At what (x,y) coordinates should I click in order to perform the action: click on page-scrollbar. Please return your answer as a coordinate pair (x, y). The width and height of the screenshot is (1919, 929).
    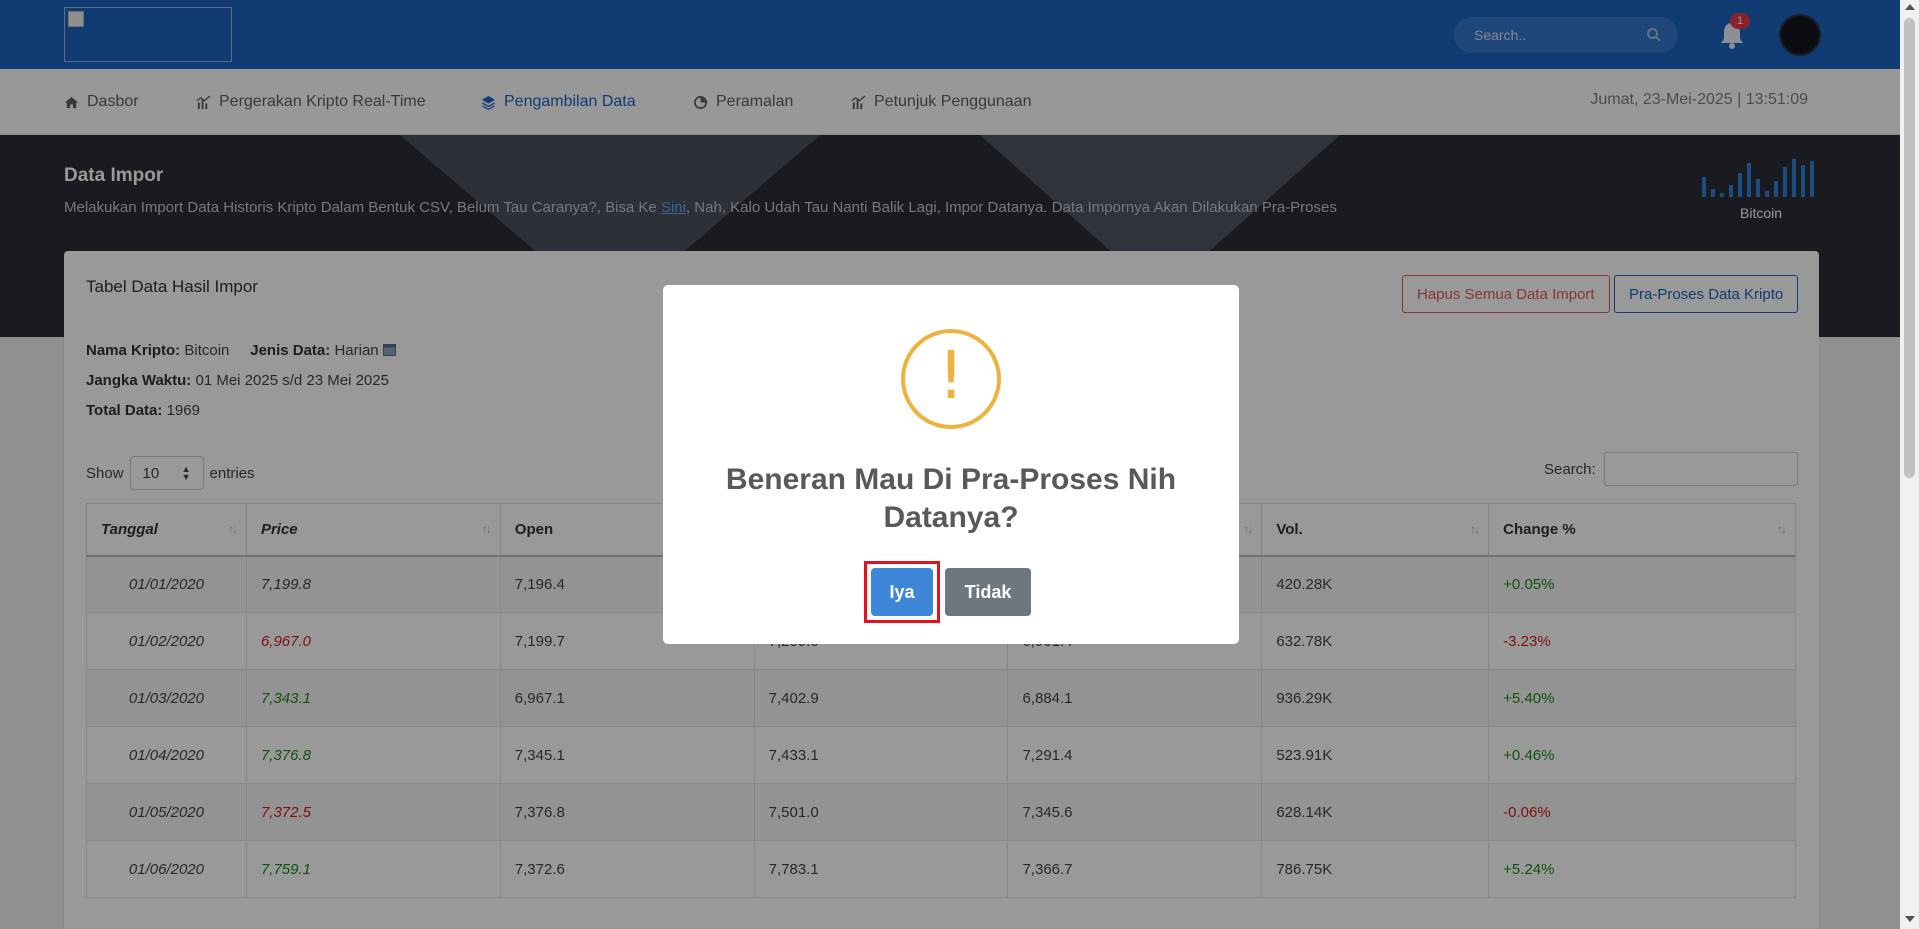
    Looking at the image, I should click on (1909, 464).